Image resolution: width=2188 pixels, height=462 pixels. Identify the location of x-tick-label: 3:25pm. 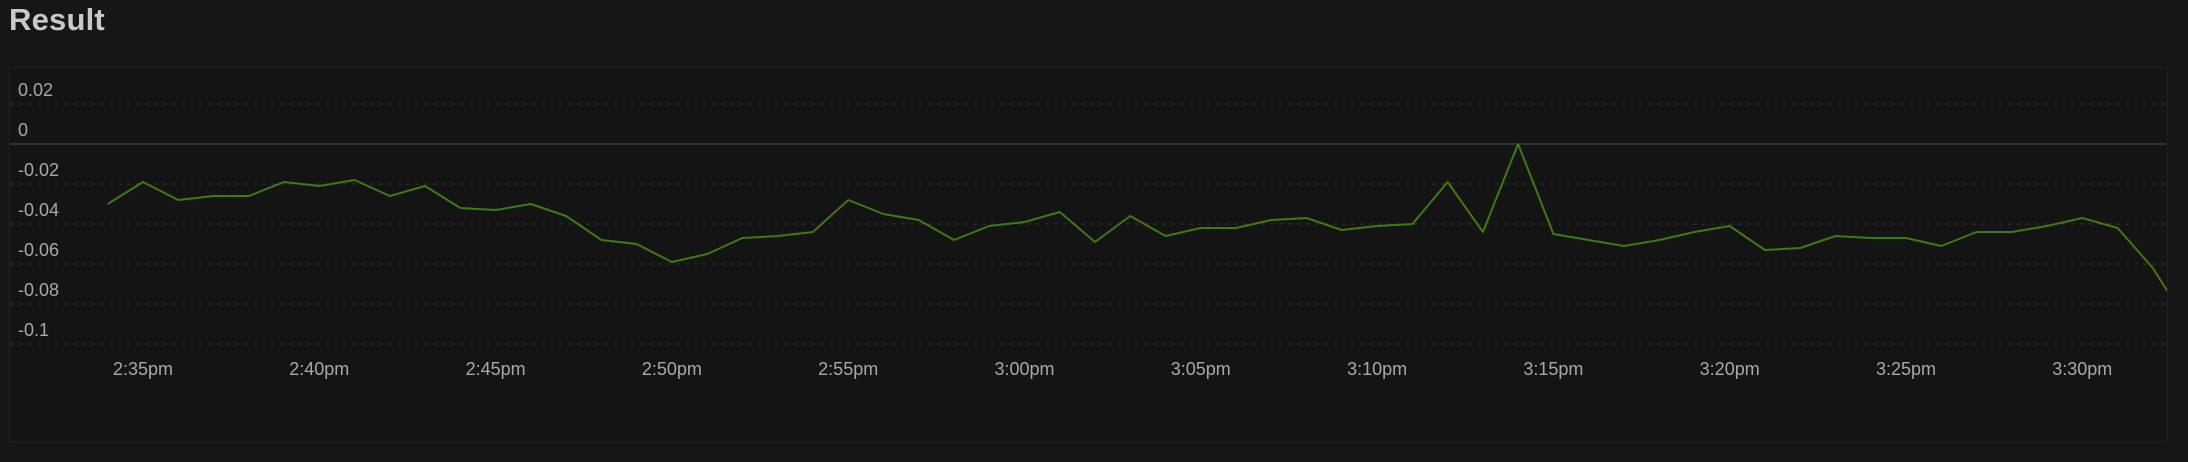
(1906, 369).